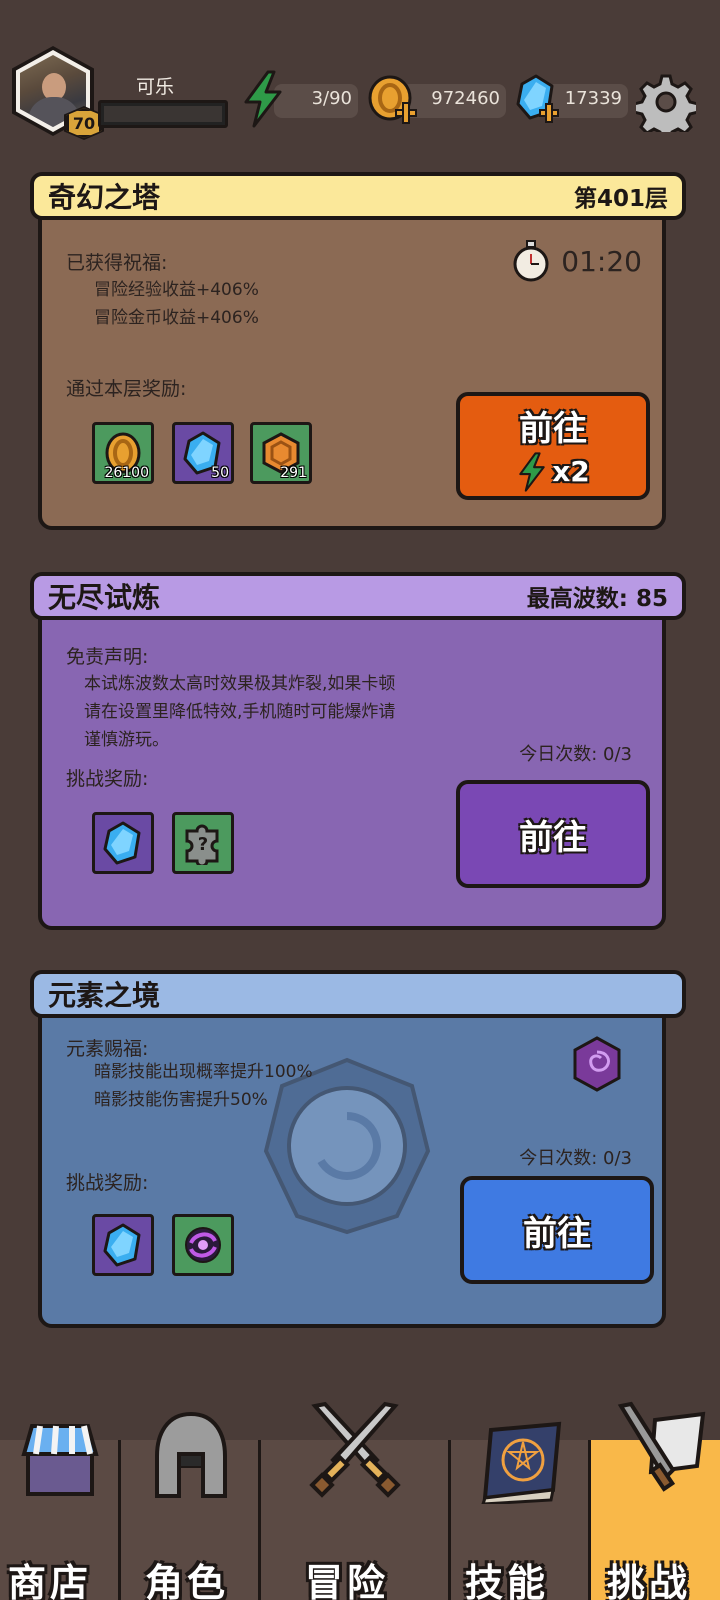 The image size is (720, 1600). What do you see at coordinates (649, 1580) in the screenshot?
I see `tab-challenge-label: 挑战` at bounding box center [649, 1580].